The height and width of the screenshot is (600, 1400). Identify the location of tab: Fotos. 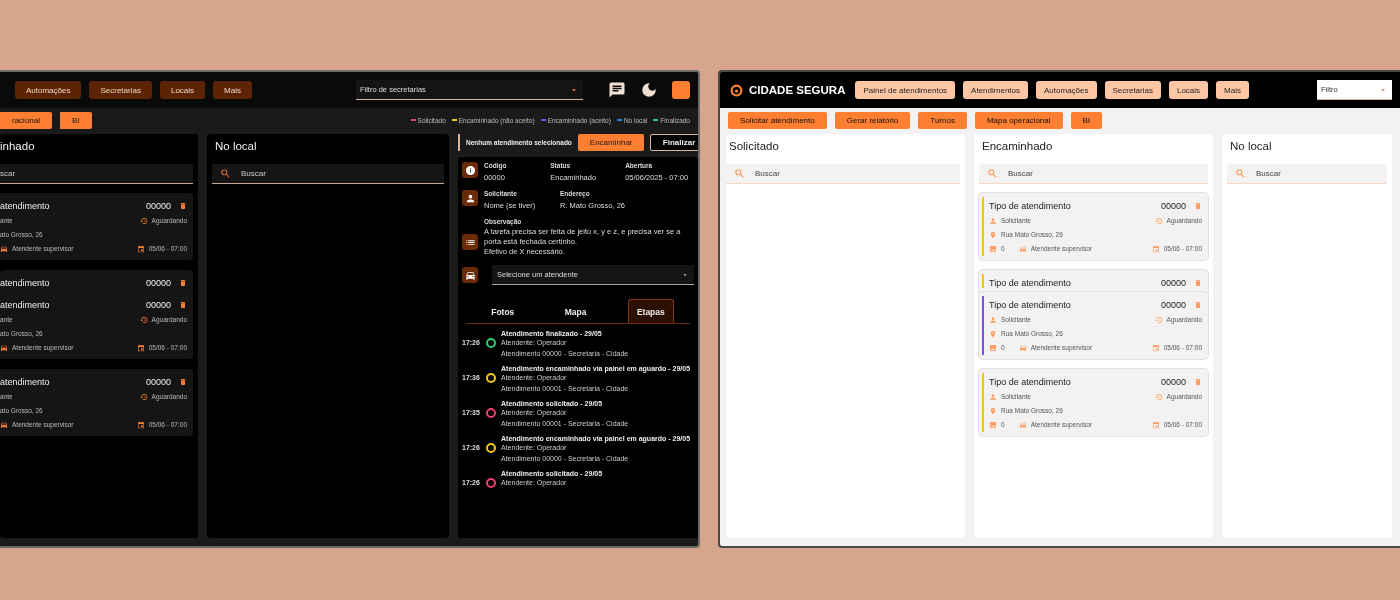
(503, 311).